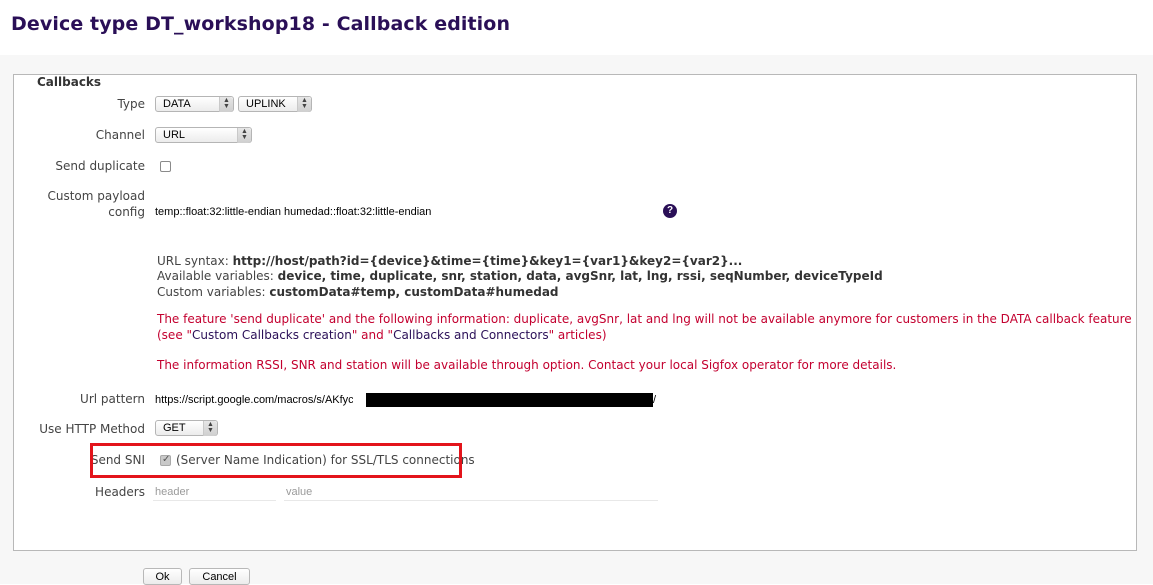  Describe the element at coordinates (100, 166) in the screenshot. I see `send-duplicate-label: Send duplicate` at that location.